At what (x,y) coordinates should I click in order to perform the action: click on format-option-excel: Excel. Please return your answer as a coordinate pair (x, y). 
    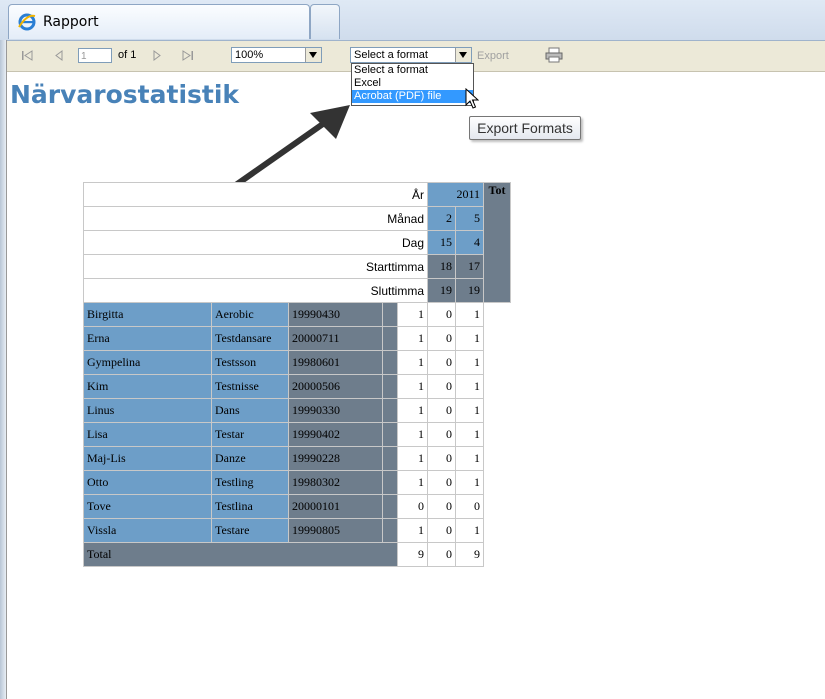
    Looking at the image, I should click on (412, 83).